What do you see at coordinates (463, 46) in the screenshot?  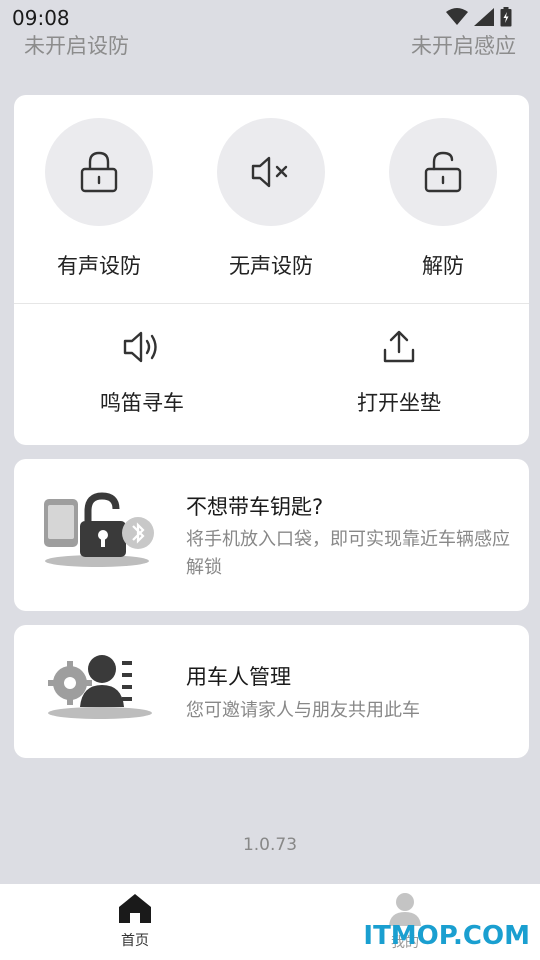 I see `sensor-status: 未开启感应` at bounding box center [463, 46].